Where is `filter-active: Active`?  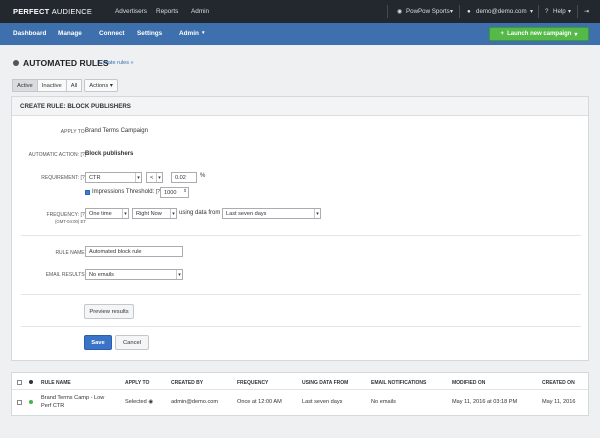 filter-active: Active is located at coordinates (25, 85).